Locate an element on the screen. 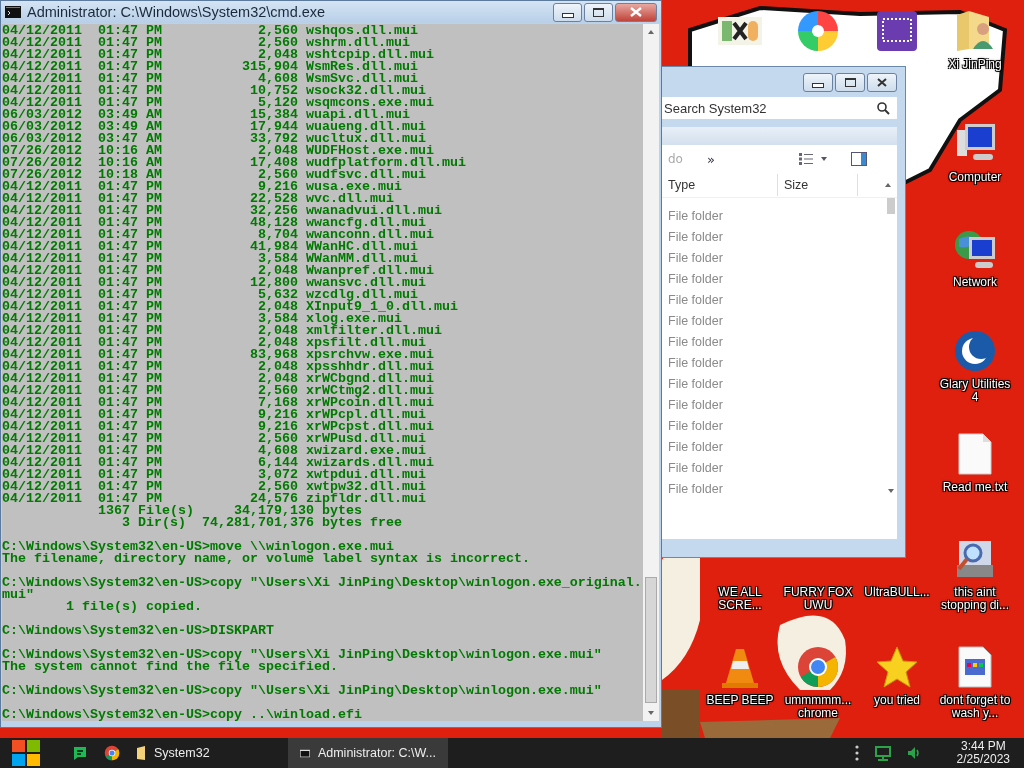  taskbar-window-button: System32 is located at coordinates (204, 753).